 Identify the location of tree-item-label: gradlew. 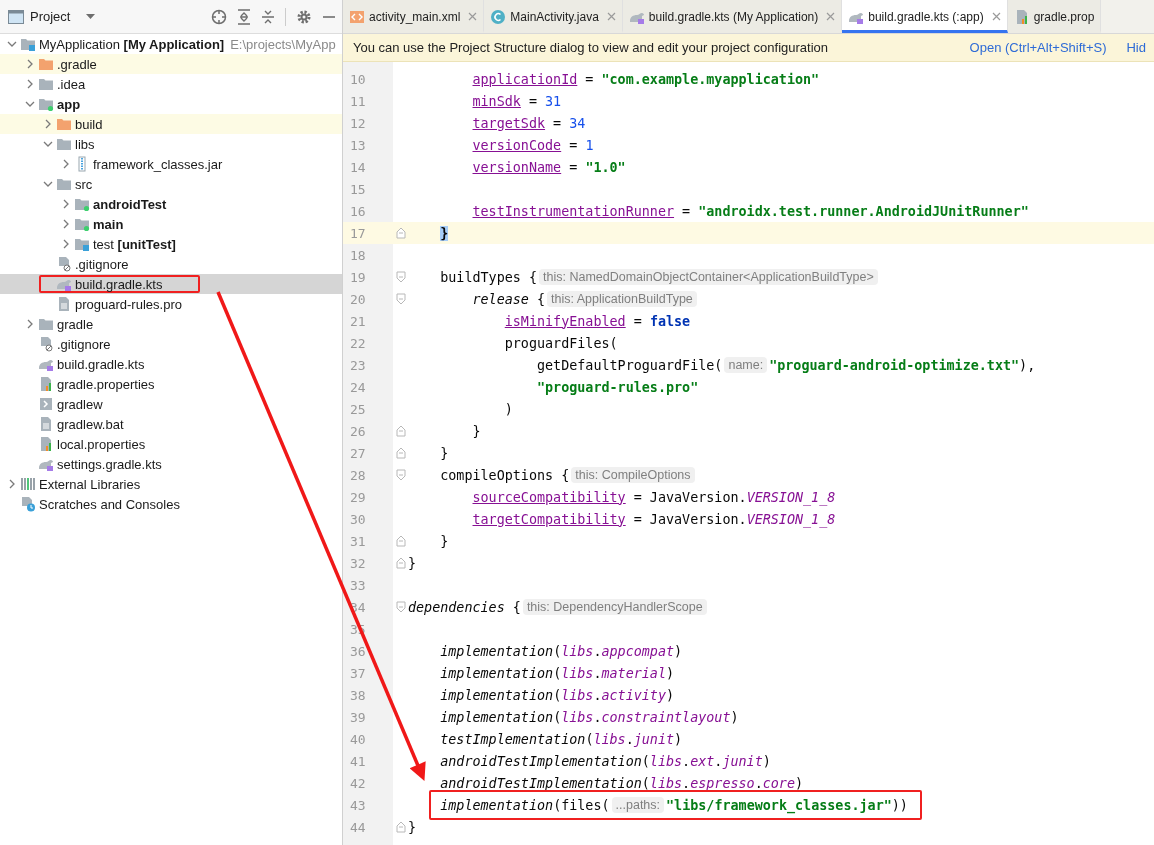
(80, 404).